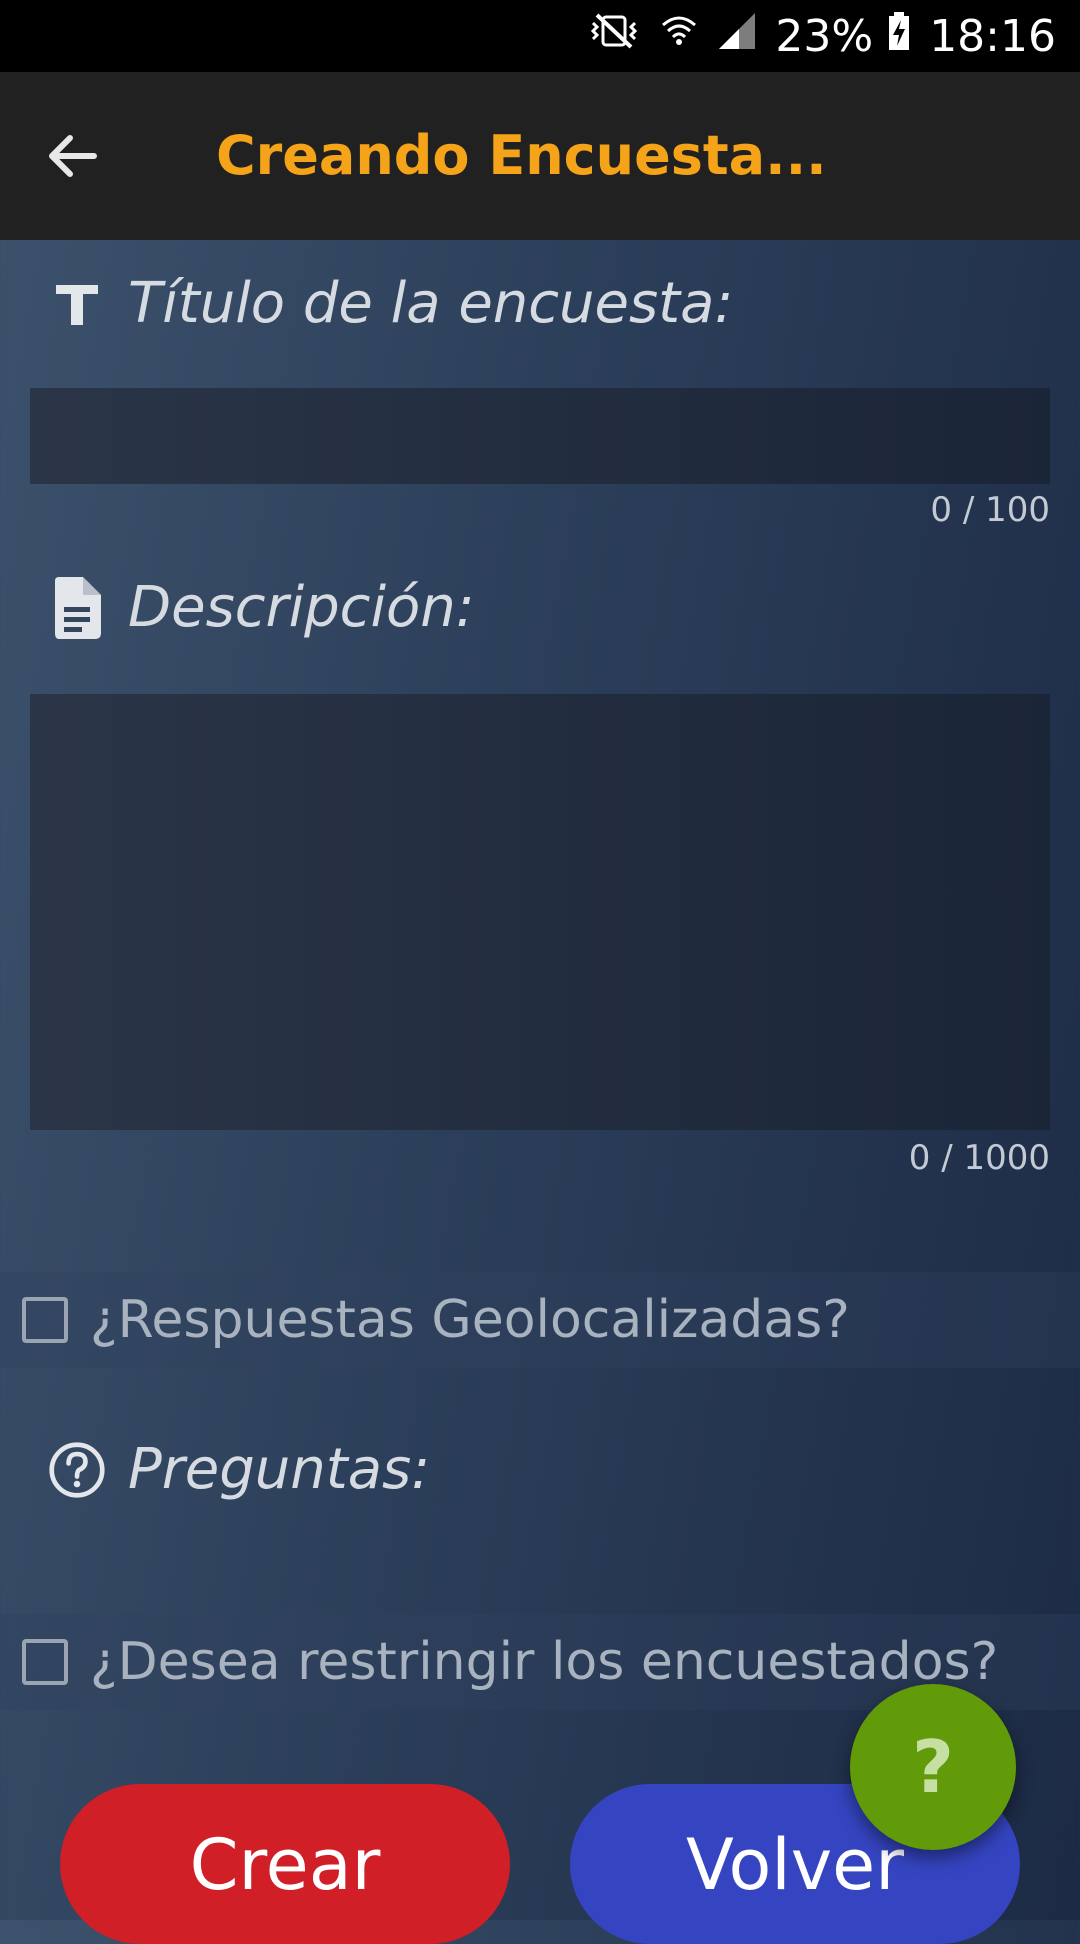 The width and height of the screenshot is (1080, 1944). I want to click on text-format-icon, so click(77, 304).